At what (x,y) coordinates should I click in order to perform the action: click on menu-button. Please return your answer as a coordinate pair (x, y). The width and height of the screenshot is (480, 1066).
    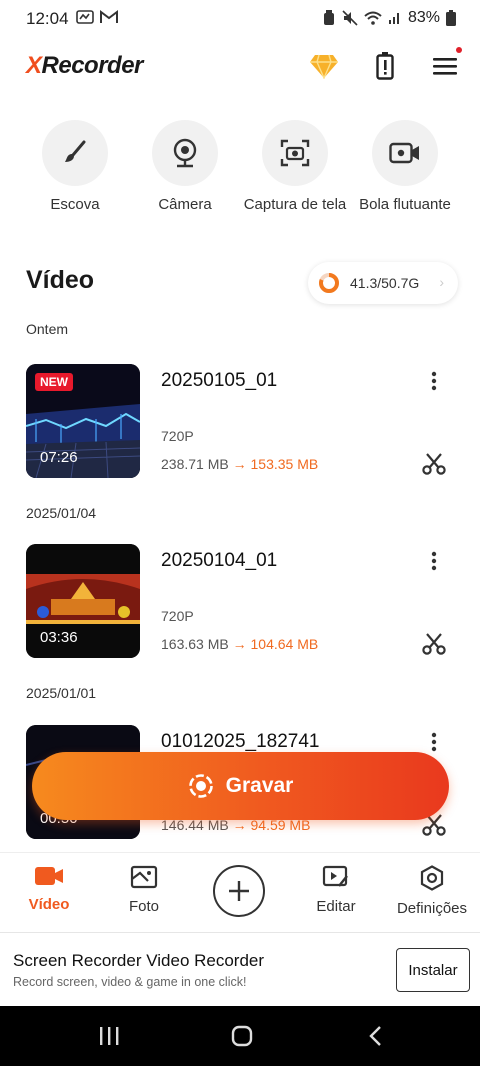
    Looking at the image, I should click on (445, 66).